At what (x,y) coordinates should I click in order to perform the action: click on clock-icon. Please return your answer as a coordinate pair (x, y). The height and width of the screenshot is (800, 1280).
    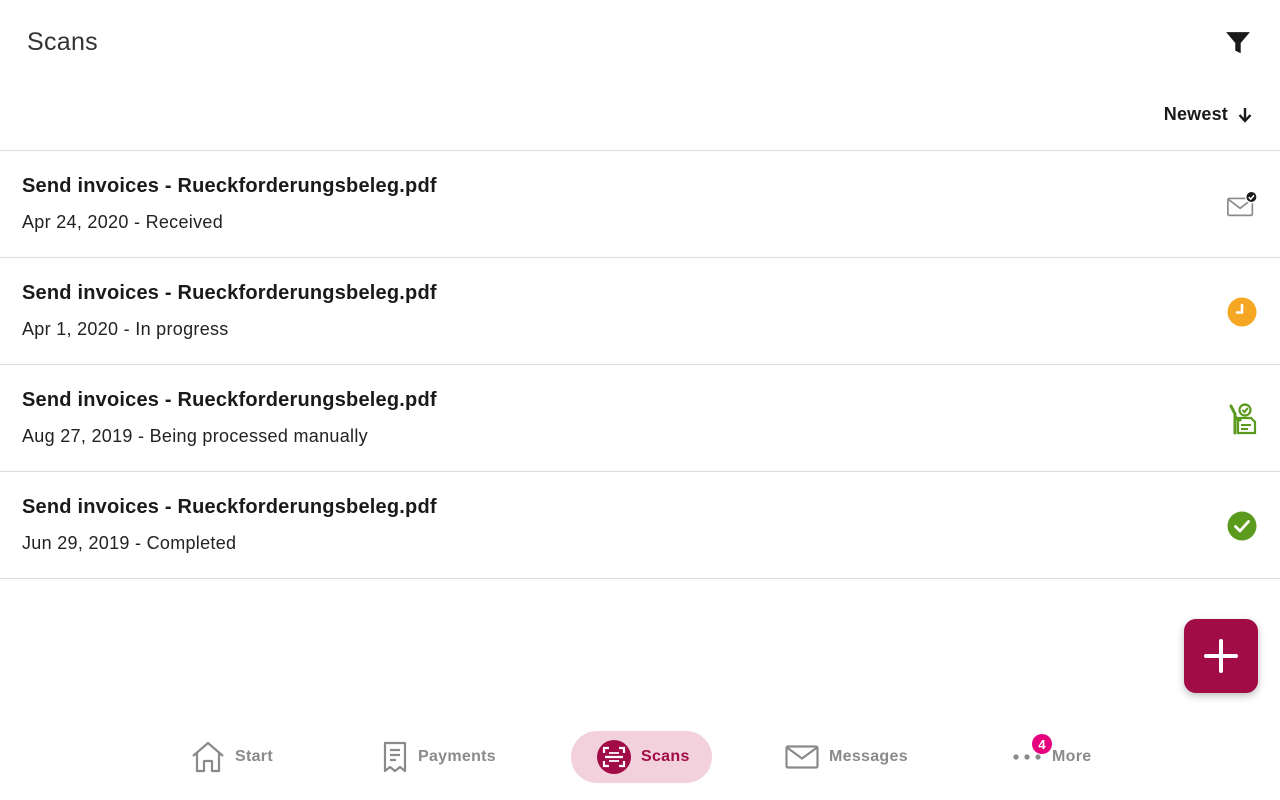
    Looking at the image, I should click on (1242, 312).